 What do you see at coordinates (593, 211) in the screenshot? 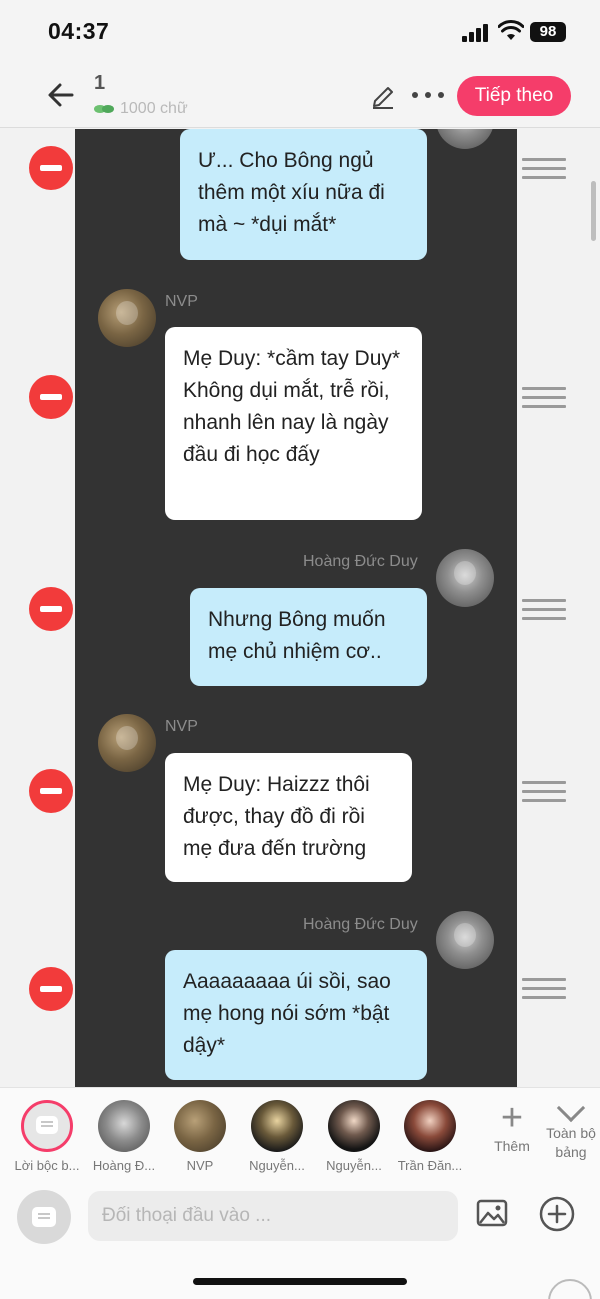
I see `scrollbar` at bounding box center [593, 211].